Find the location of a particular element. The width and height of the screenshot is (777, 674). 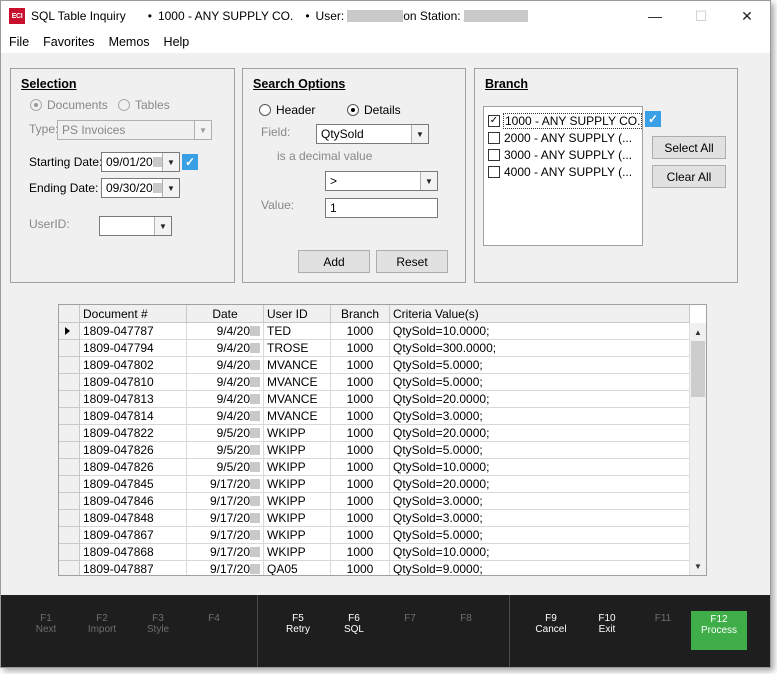

vertical-scrollbar: ▲ ▼ is located at coordinates (697, 449).